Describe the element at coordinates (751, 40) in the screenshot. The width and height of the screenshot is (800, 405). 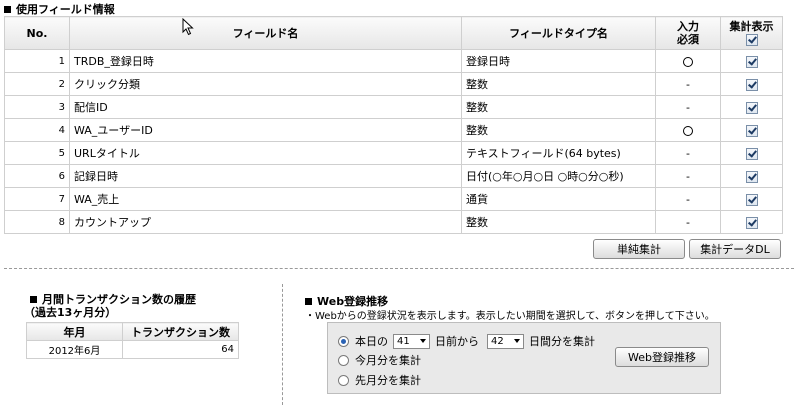
I see `select-all-checkbox` at that location.